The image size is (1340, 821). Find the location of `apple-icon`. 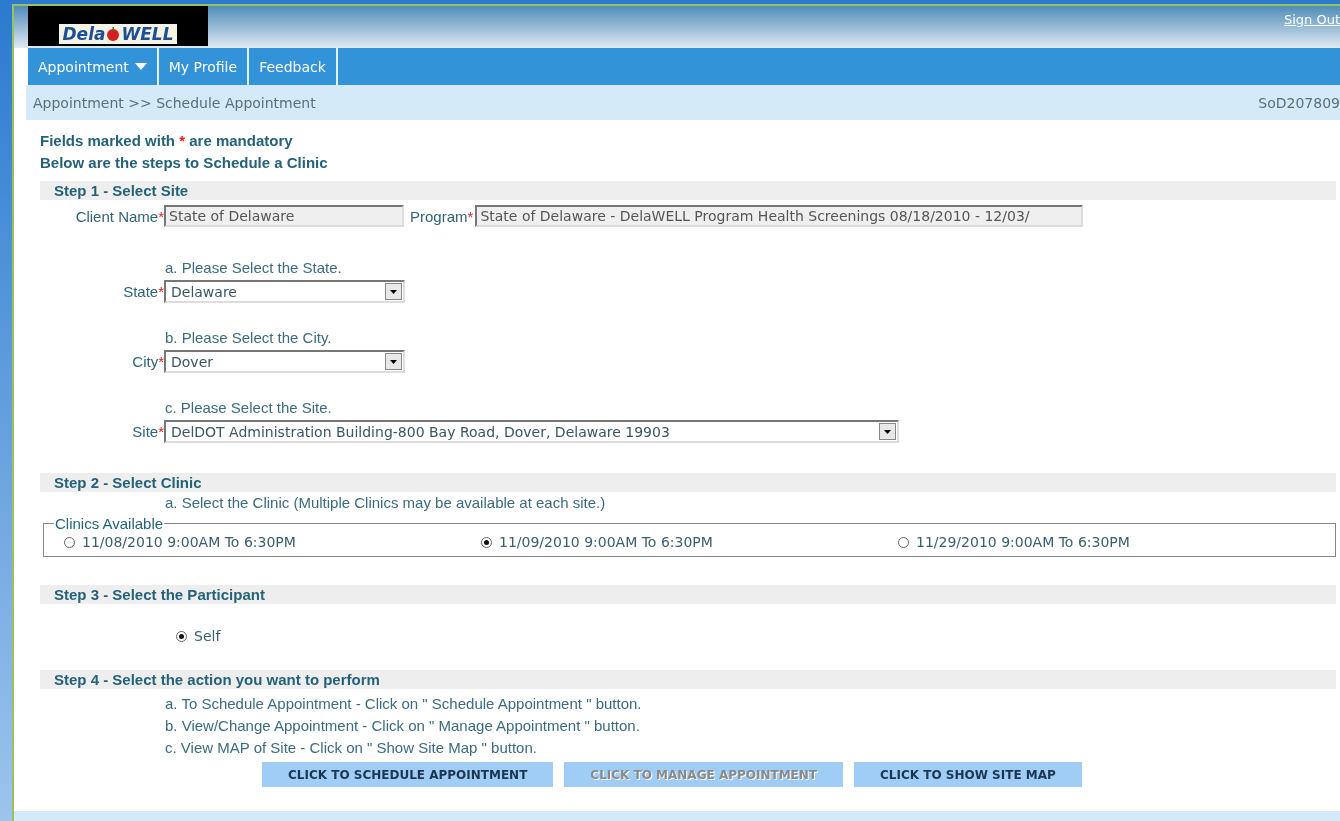

apple-icon is located at coordinates (113, 34).